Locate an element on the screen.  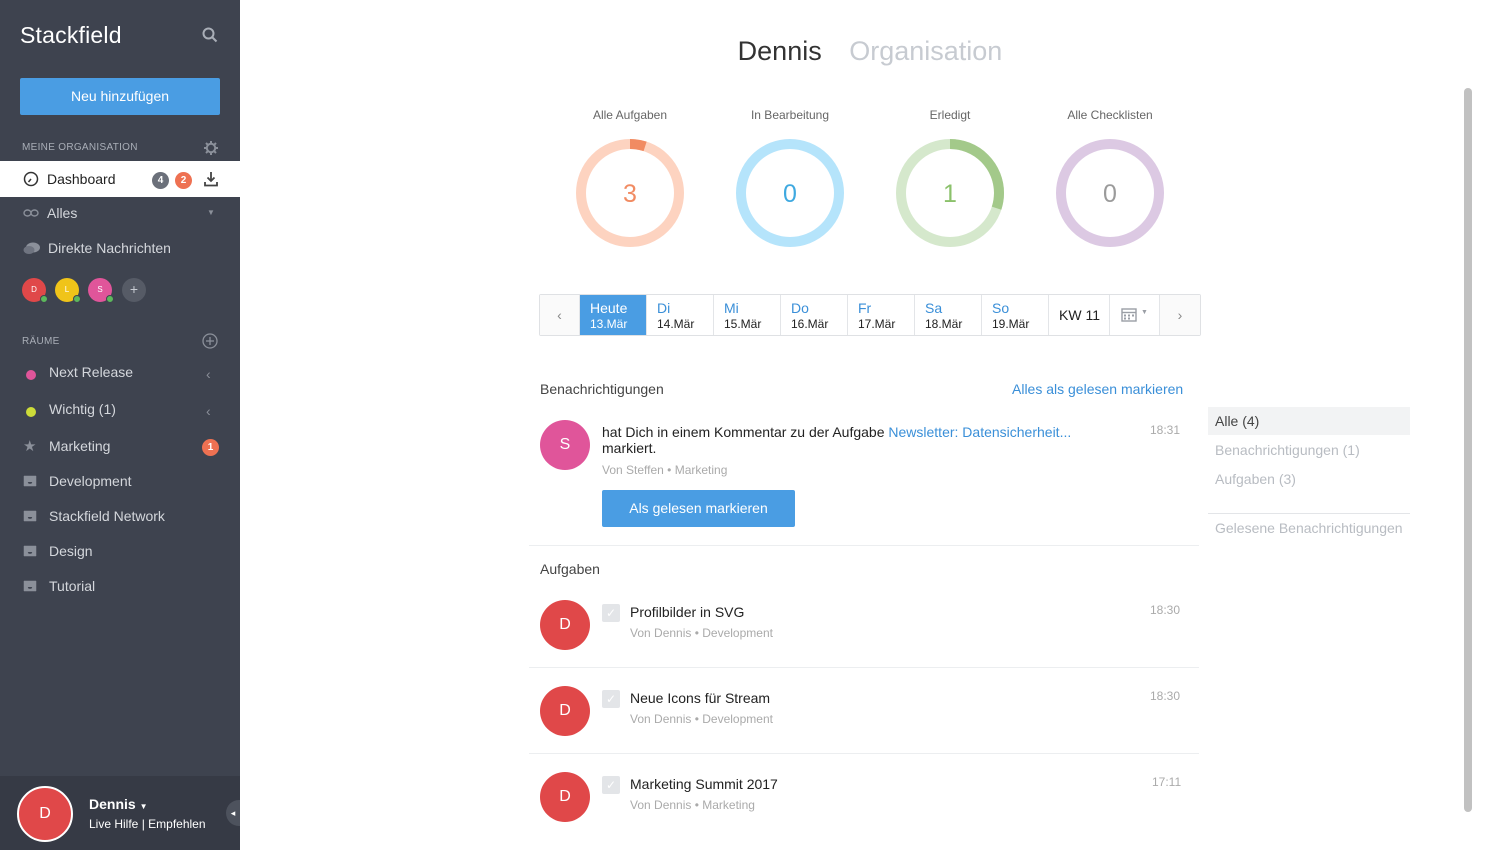
timestamp: 18:30 is located at coordinates (1165, 610).